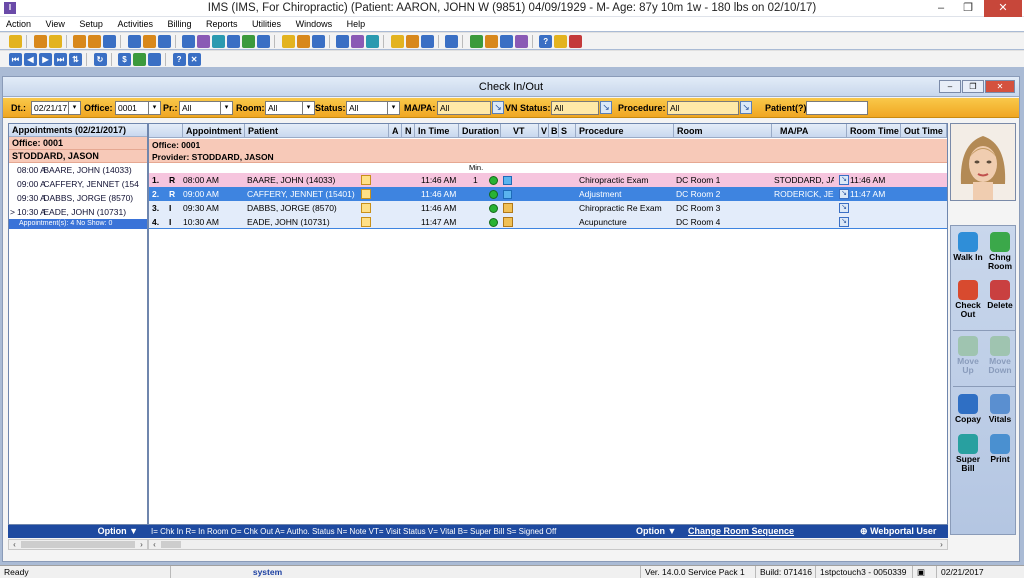 The height and width of the screenshot is (578, 1024). Describe the element at coordinates (373, 41) in the screenshot. I see `fax-icon` at that location.